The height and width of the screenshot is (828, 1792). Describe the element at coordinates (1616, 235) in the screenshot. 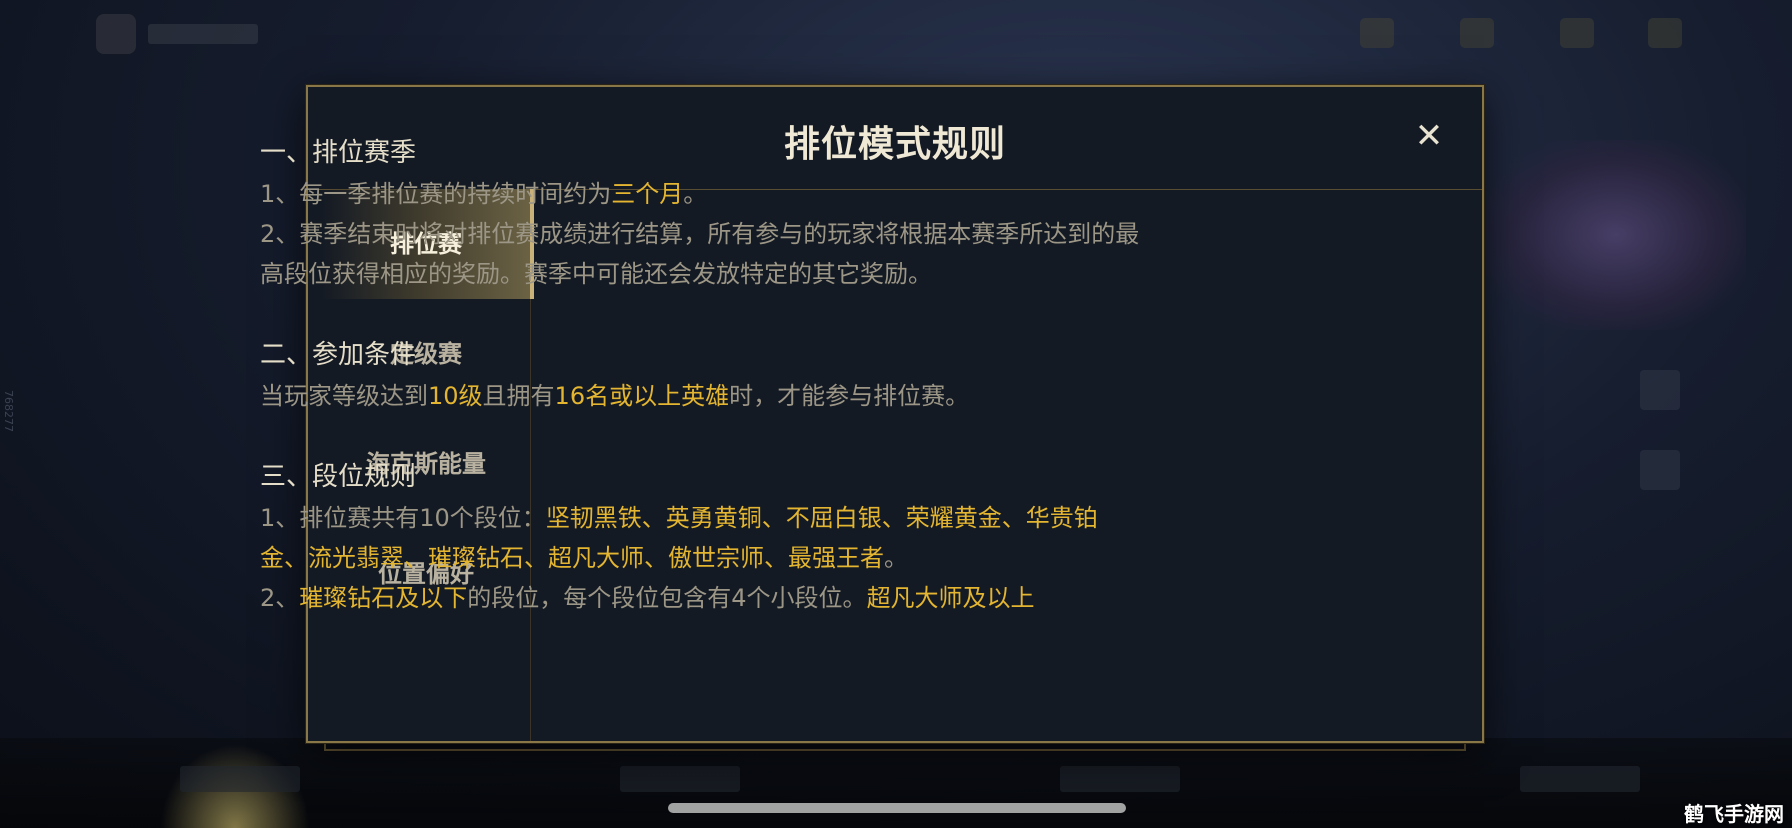

I see `background-champion-art` at that location.